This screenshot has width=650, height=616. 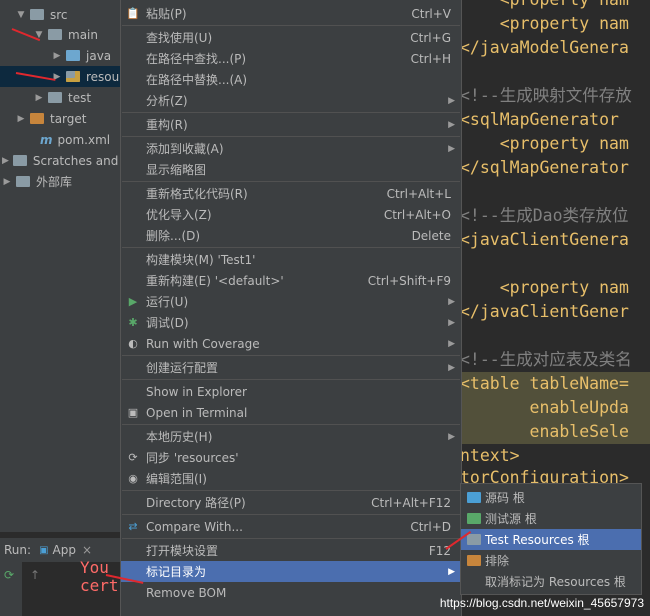 I want to click on submenu-item-label: Test Resources 根, so click(x=537, y=540).